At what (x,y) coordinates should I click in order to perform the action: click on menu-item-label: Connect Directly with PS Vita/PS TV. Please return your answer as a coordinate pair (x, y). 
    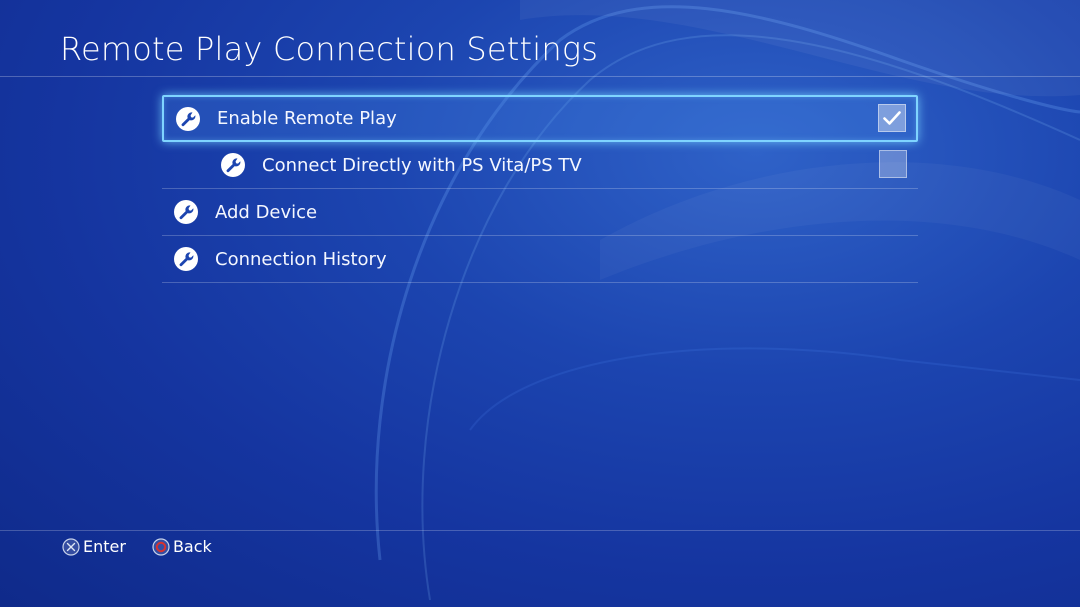
    Looking at the image, I should click on (422, 165).